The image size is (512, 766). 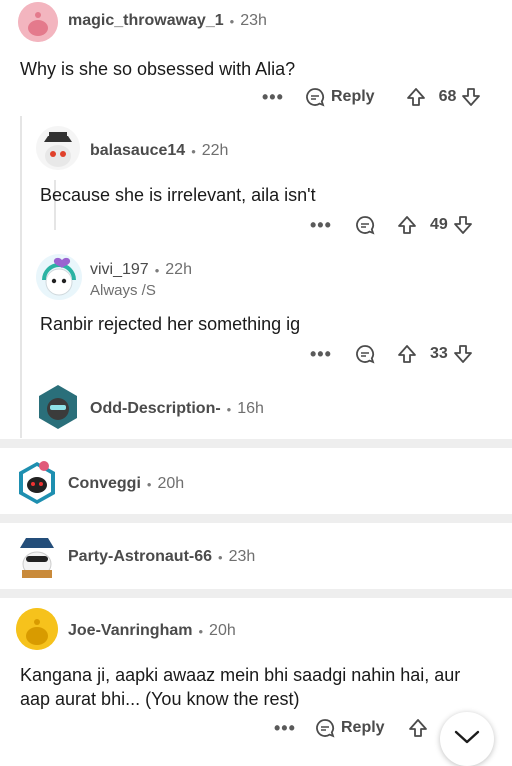 What do you see at coordinates (146, 21) in the screenshot?
I see `username: magic_throwaway_1` at bounding box center [146, 21].